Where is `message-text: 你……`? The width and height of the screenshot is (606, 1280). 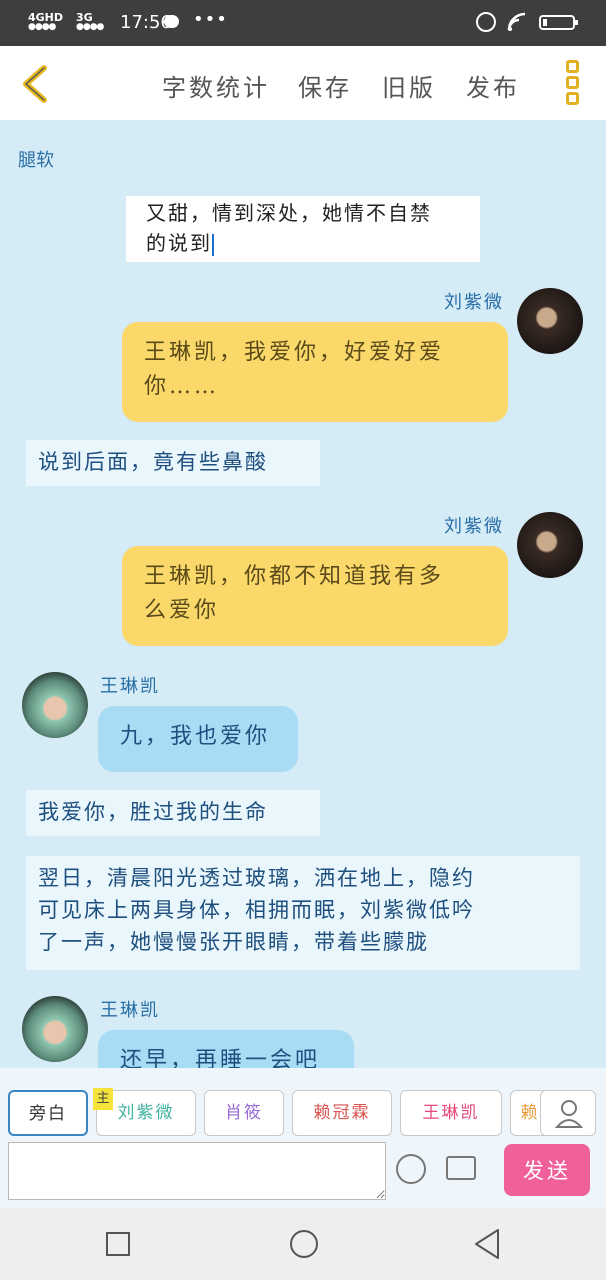 message-text: 你…… is located at coordinates (182, 386).